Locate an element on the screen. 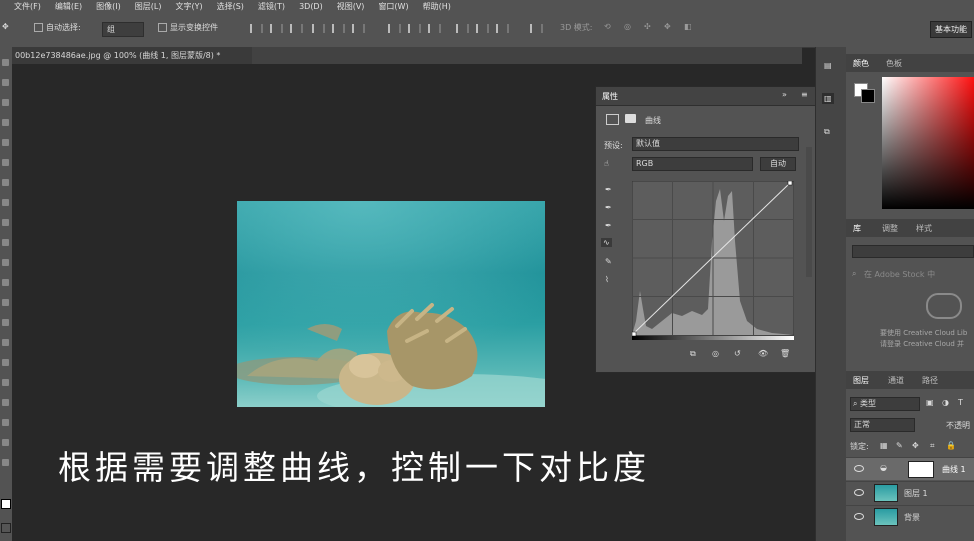  hand-tool-icon is located at coordinates (5, 422).